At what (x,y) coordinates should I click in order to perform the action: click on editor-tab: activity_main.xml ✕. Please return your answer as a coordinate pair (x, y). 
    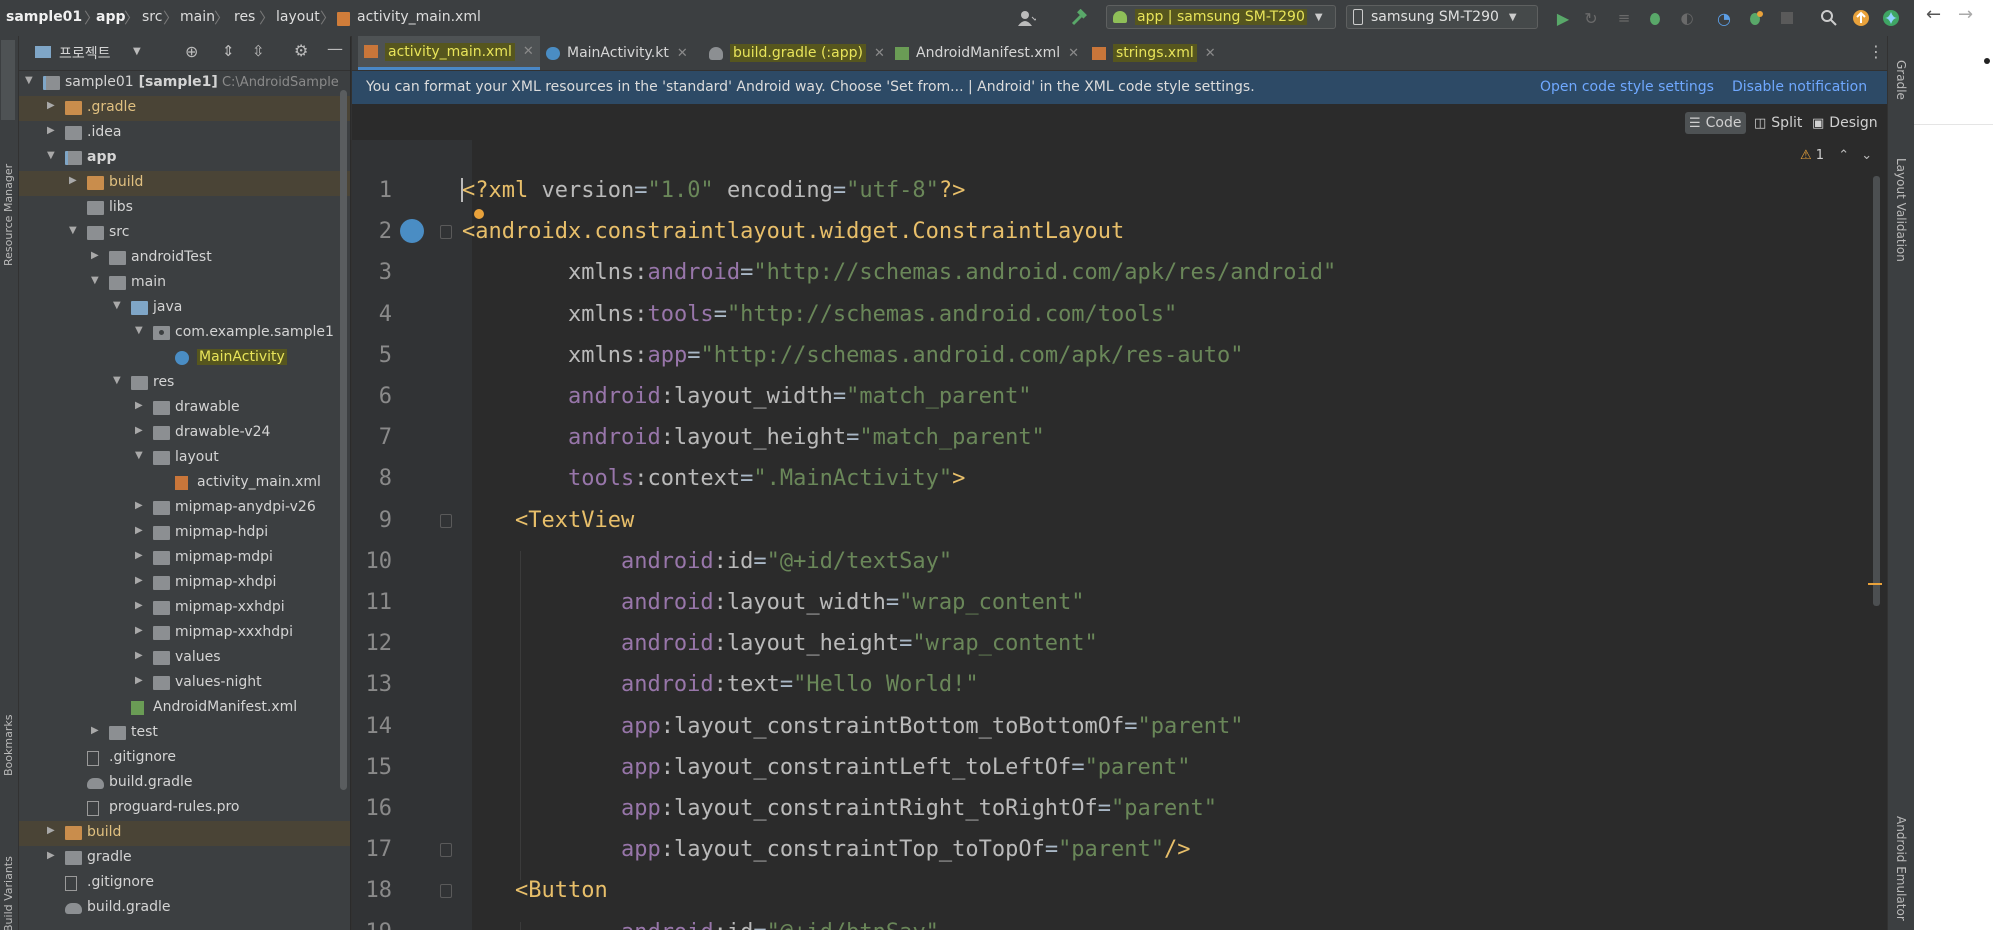
    Looking at the image, I should click on (449, 53).